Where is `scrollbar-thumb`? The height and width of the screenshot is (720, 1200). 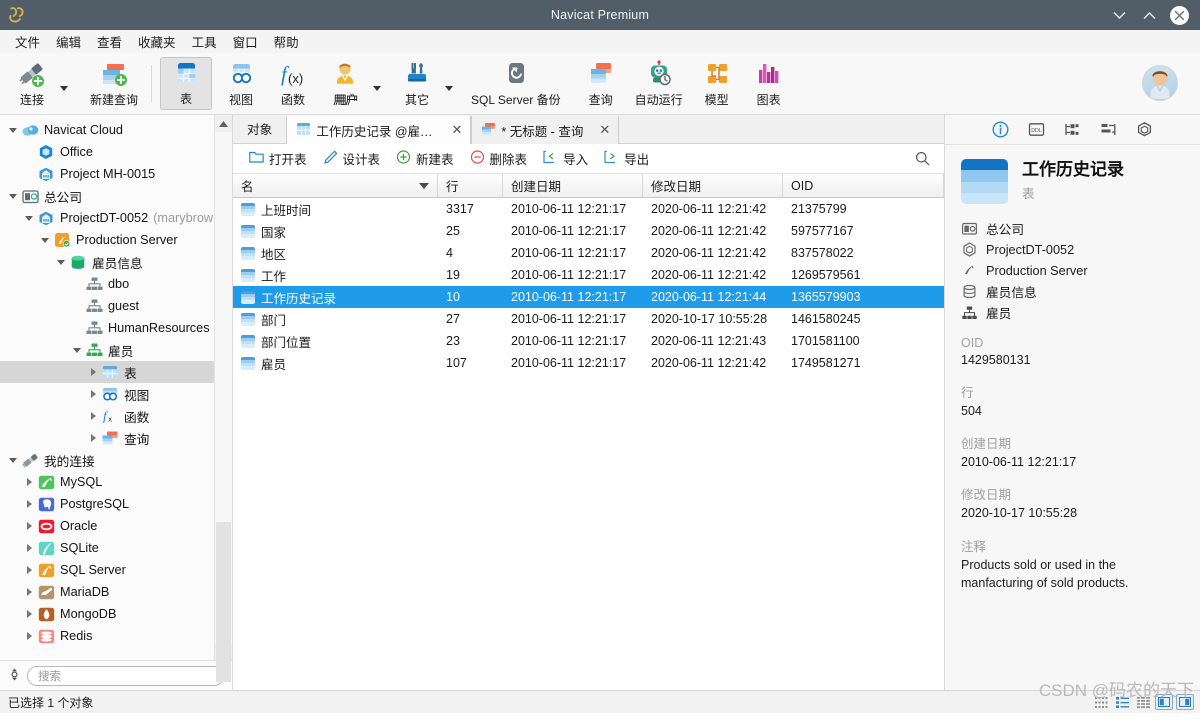 scrollbar-thumb is located at coordinates (223, 602).